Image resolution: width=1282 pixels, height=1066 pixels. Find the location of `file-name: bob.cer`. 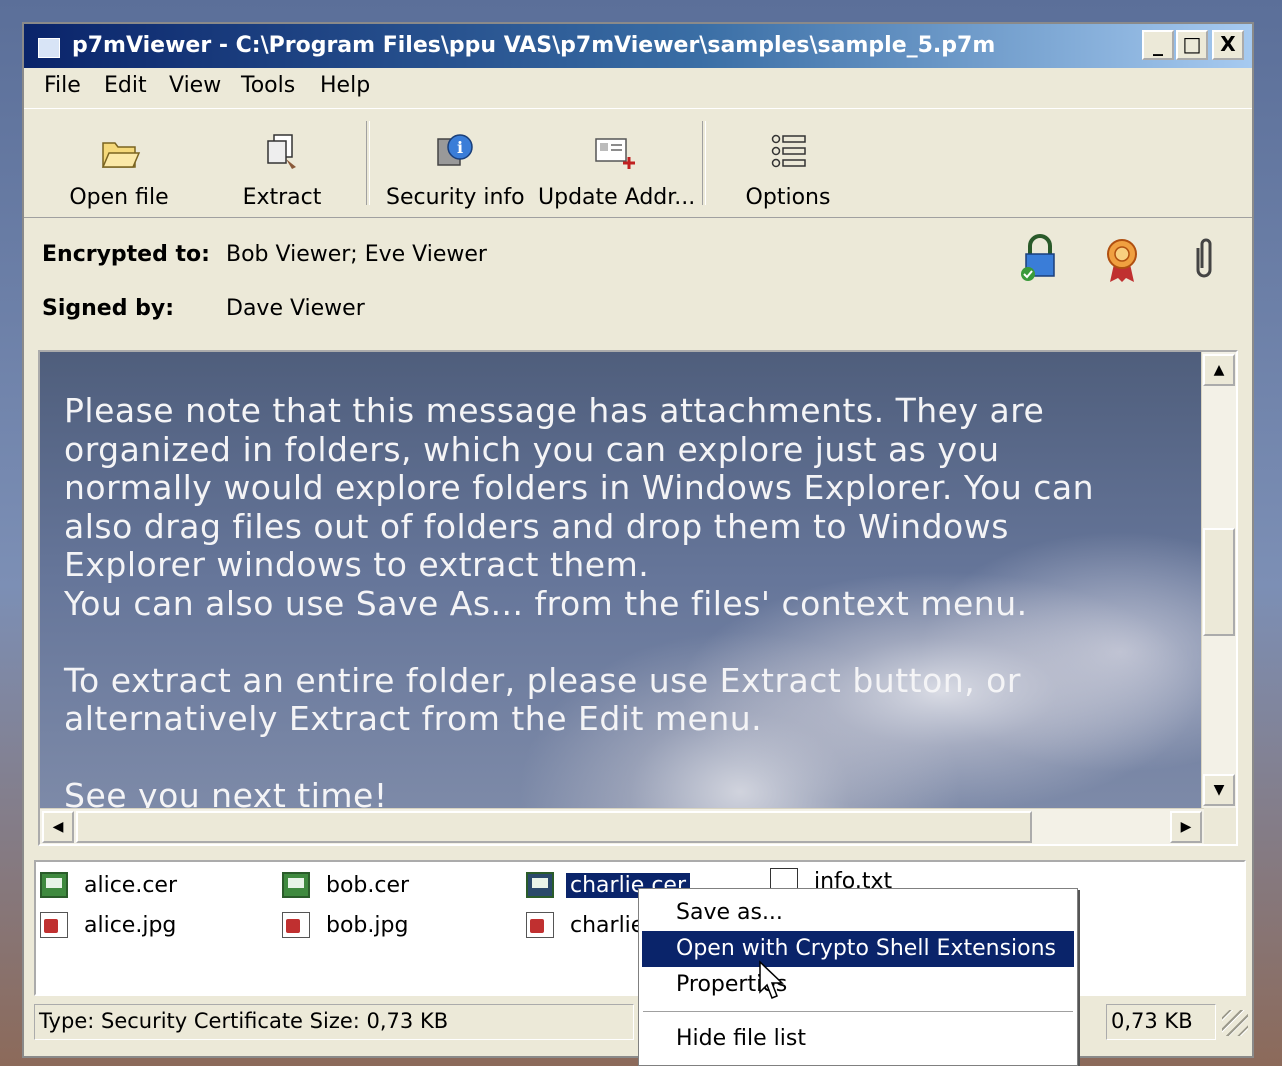

file-name: bob.cer is located at coordinates (368, 885).